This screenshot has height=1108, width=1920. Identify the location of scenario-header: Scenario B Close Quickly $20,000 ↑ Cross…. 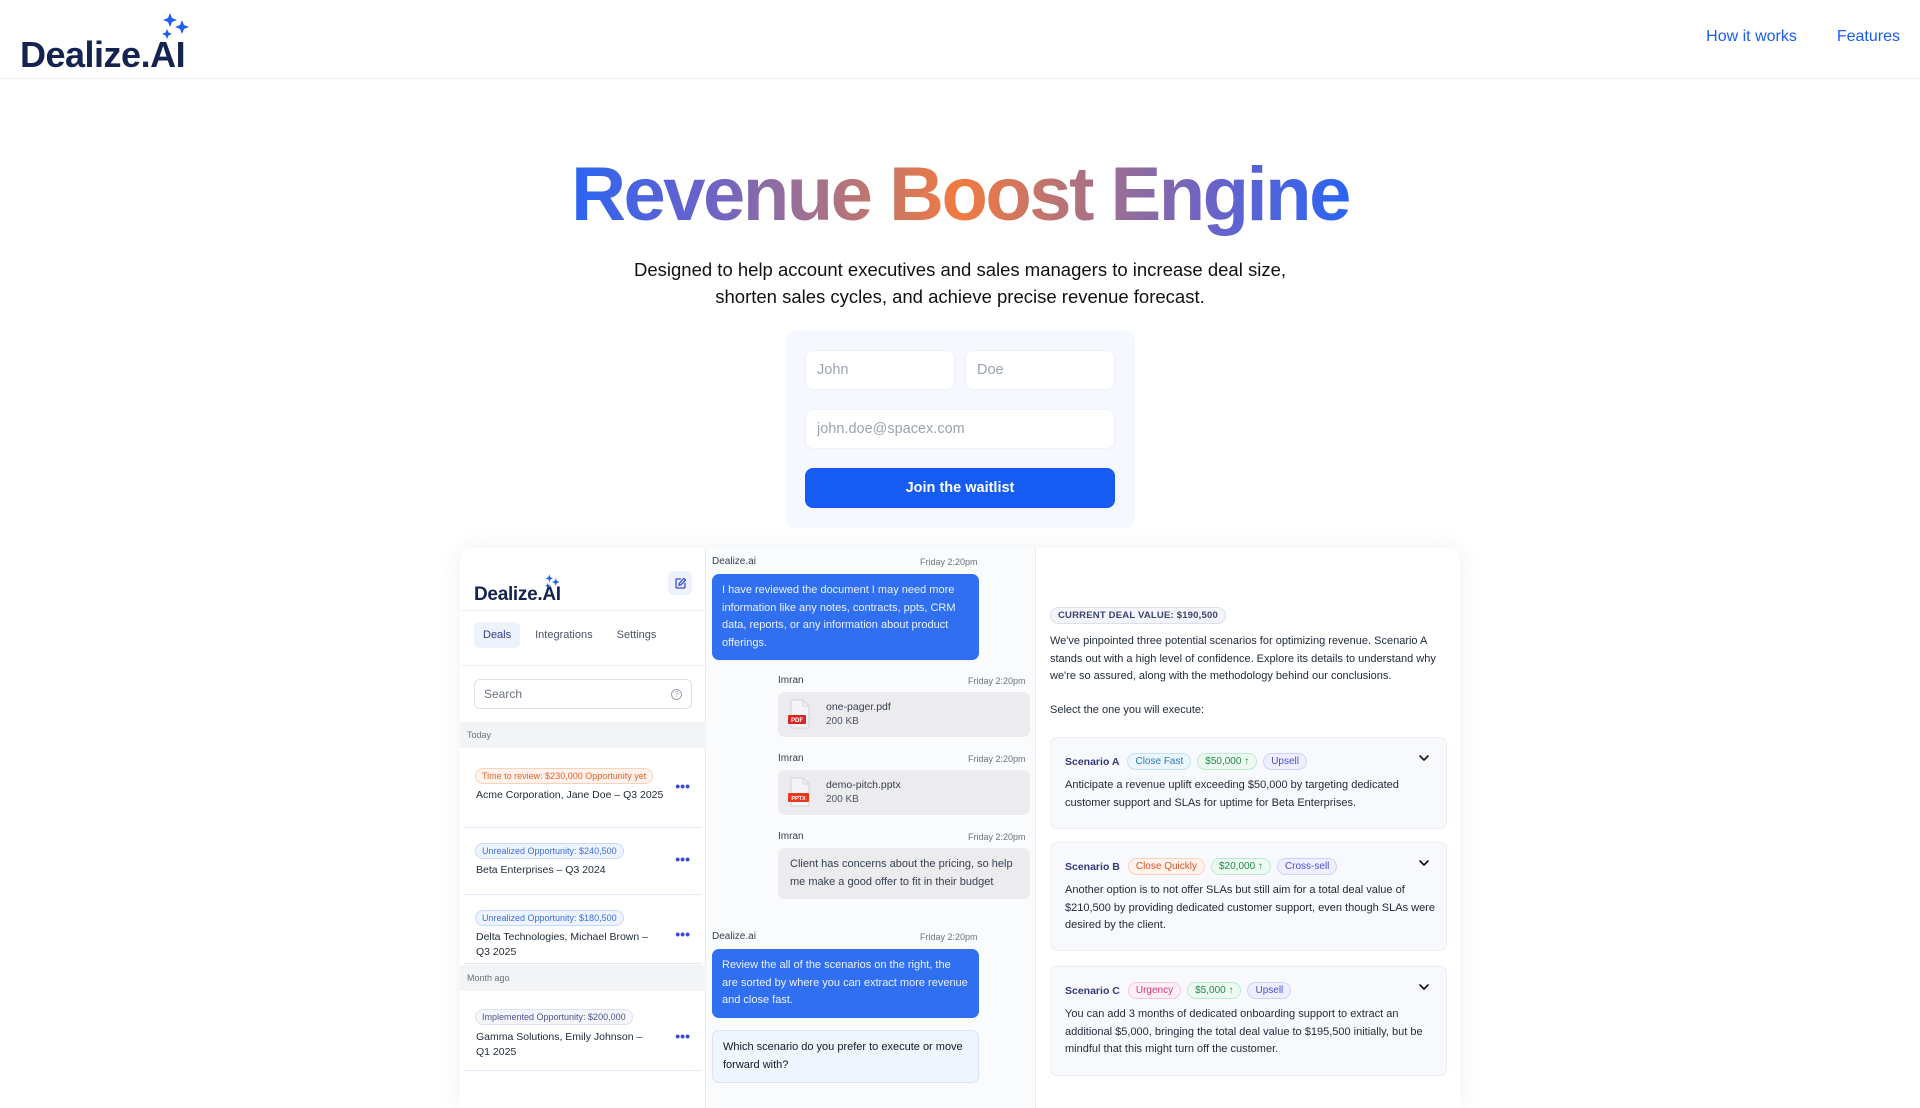
(1201, 866).